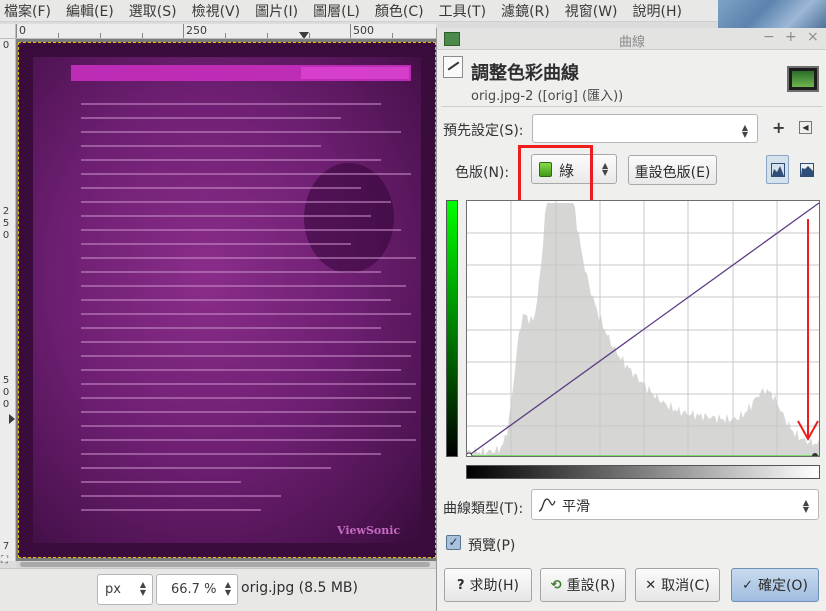  I want to click on help-button: ? 求助(H), so click(488, 585).